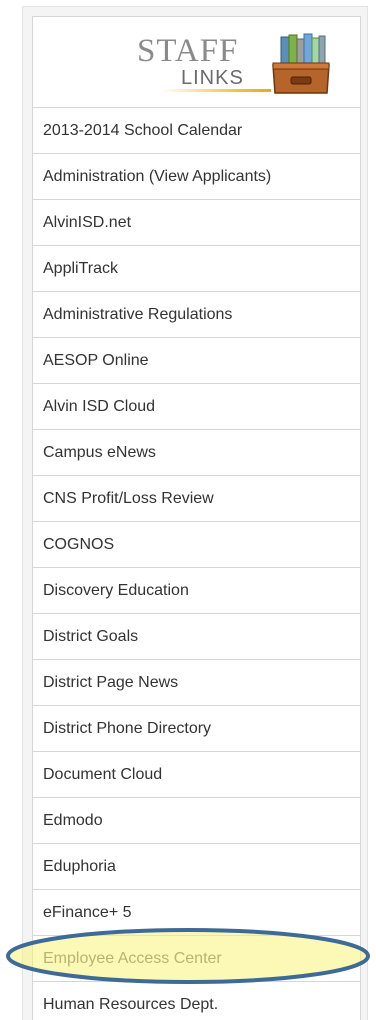 The image size is (376, 1020). Describe the element at coordinates (196, 407) in the screenshot. I see `staff-link-item: Alvin ISD Cloud` at that location.